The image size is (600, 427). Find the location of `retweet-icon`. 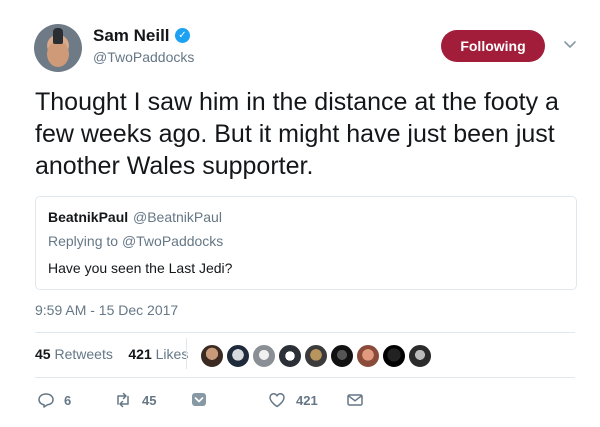

retweet-icon is located at coordinates (123, 400).